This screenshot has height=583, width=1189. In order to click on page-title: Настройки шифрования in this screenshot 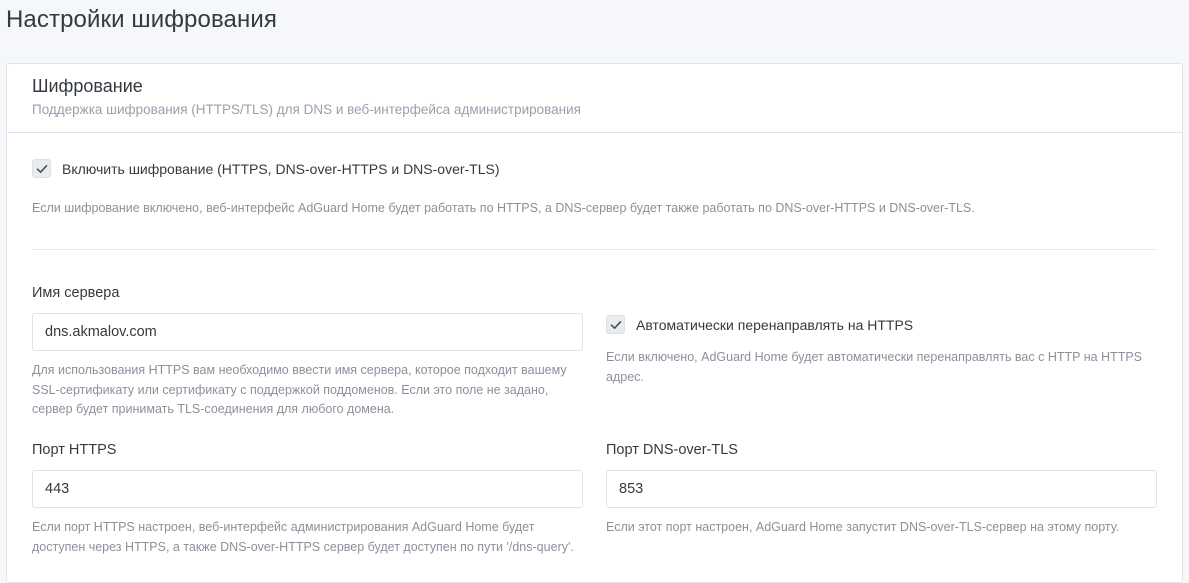, I will do `click(141, 19)`.